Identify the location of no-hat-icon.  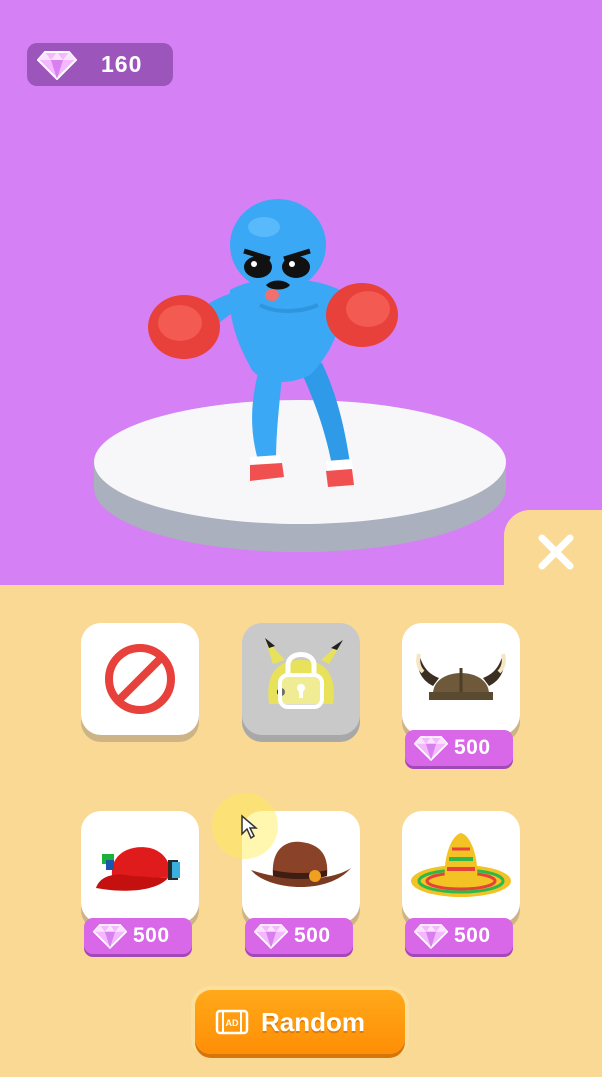
(140, 679).